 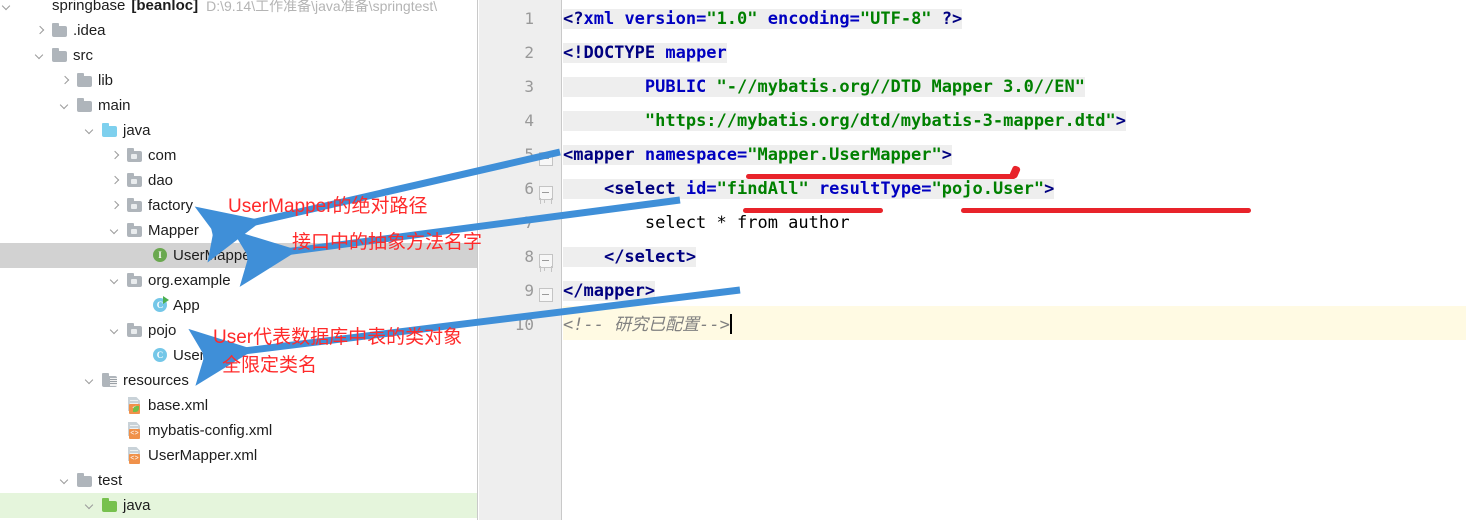 What do you see at coordinates (546, 295) in the screenshot?
I see `fold-marker-line9` at bounding box center [546, 295].